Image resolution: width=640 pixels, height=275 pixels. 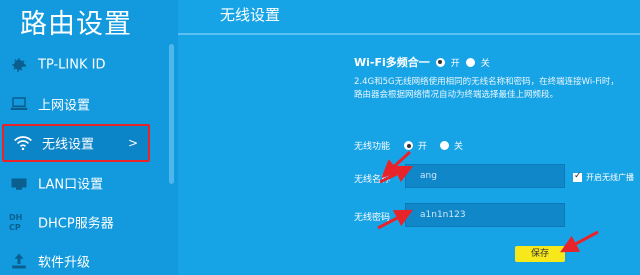 I want to click on sidebar-item-upgrade: 软件升级, so click(x=80, y=258).